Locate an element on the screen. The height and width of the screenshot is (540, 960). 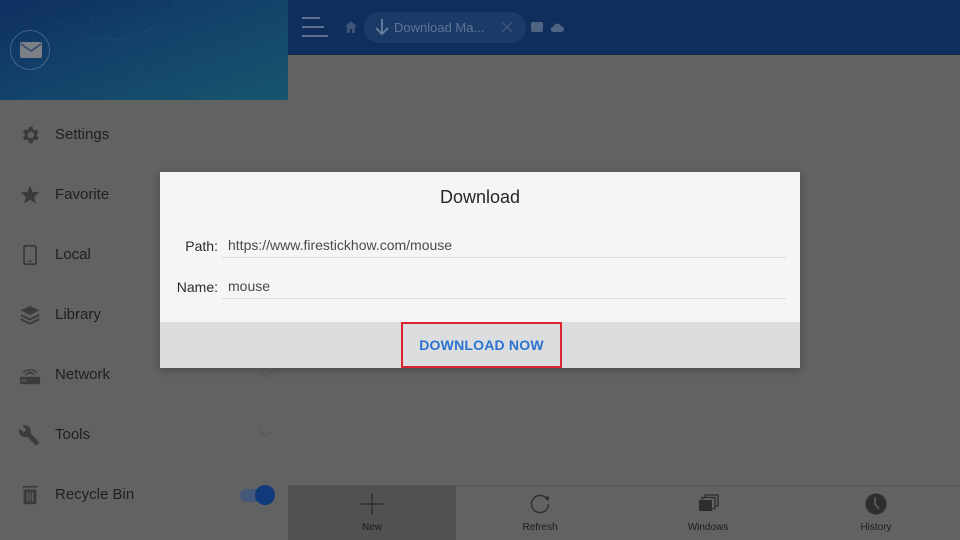
path-input is located at coordinates (504, 245).